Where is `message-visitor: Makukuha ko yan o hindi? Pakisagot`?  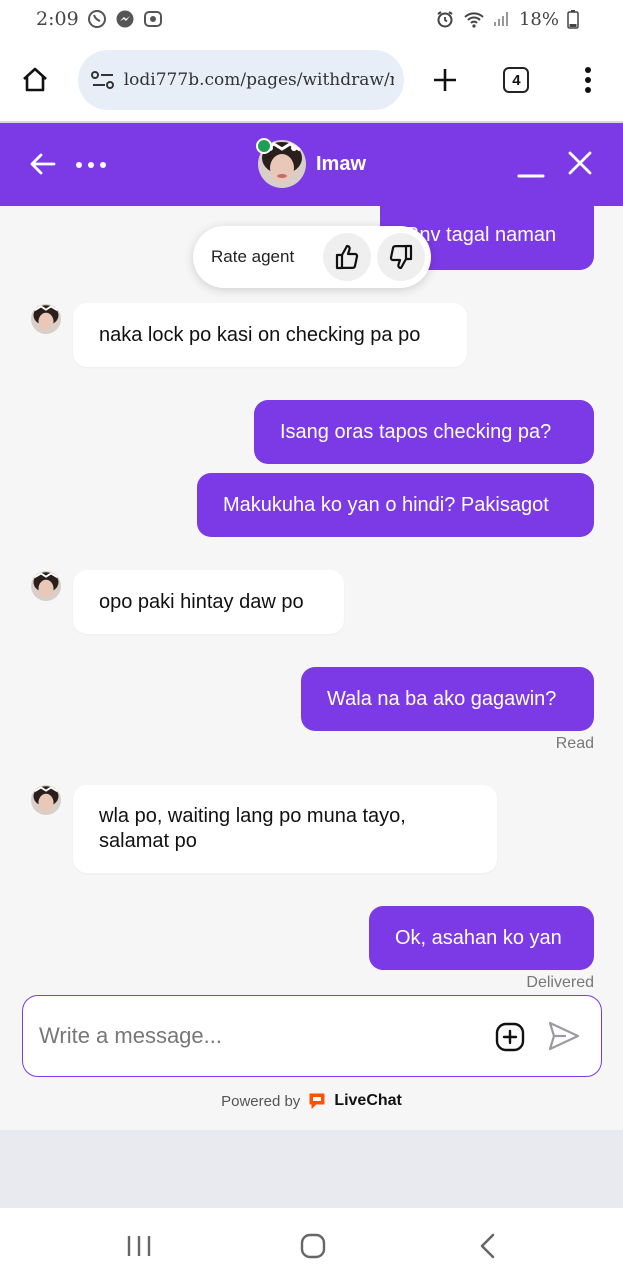
message-visitor: Makukuha ko yan o hindi? Pakisagot is located at coordinates (395, 505).